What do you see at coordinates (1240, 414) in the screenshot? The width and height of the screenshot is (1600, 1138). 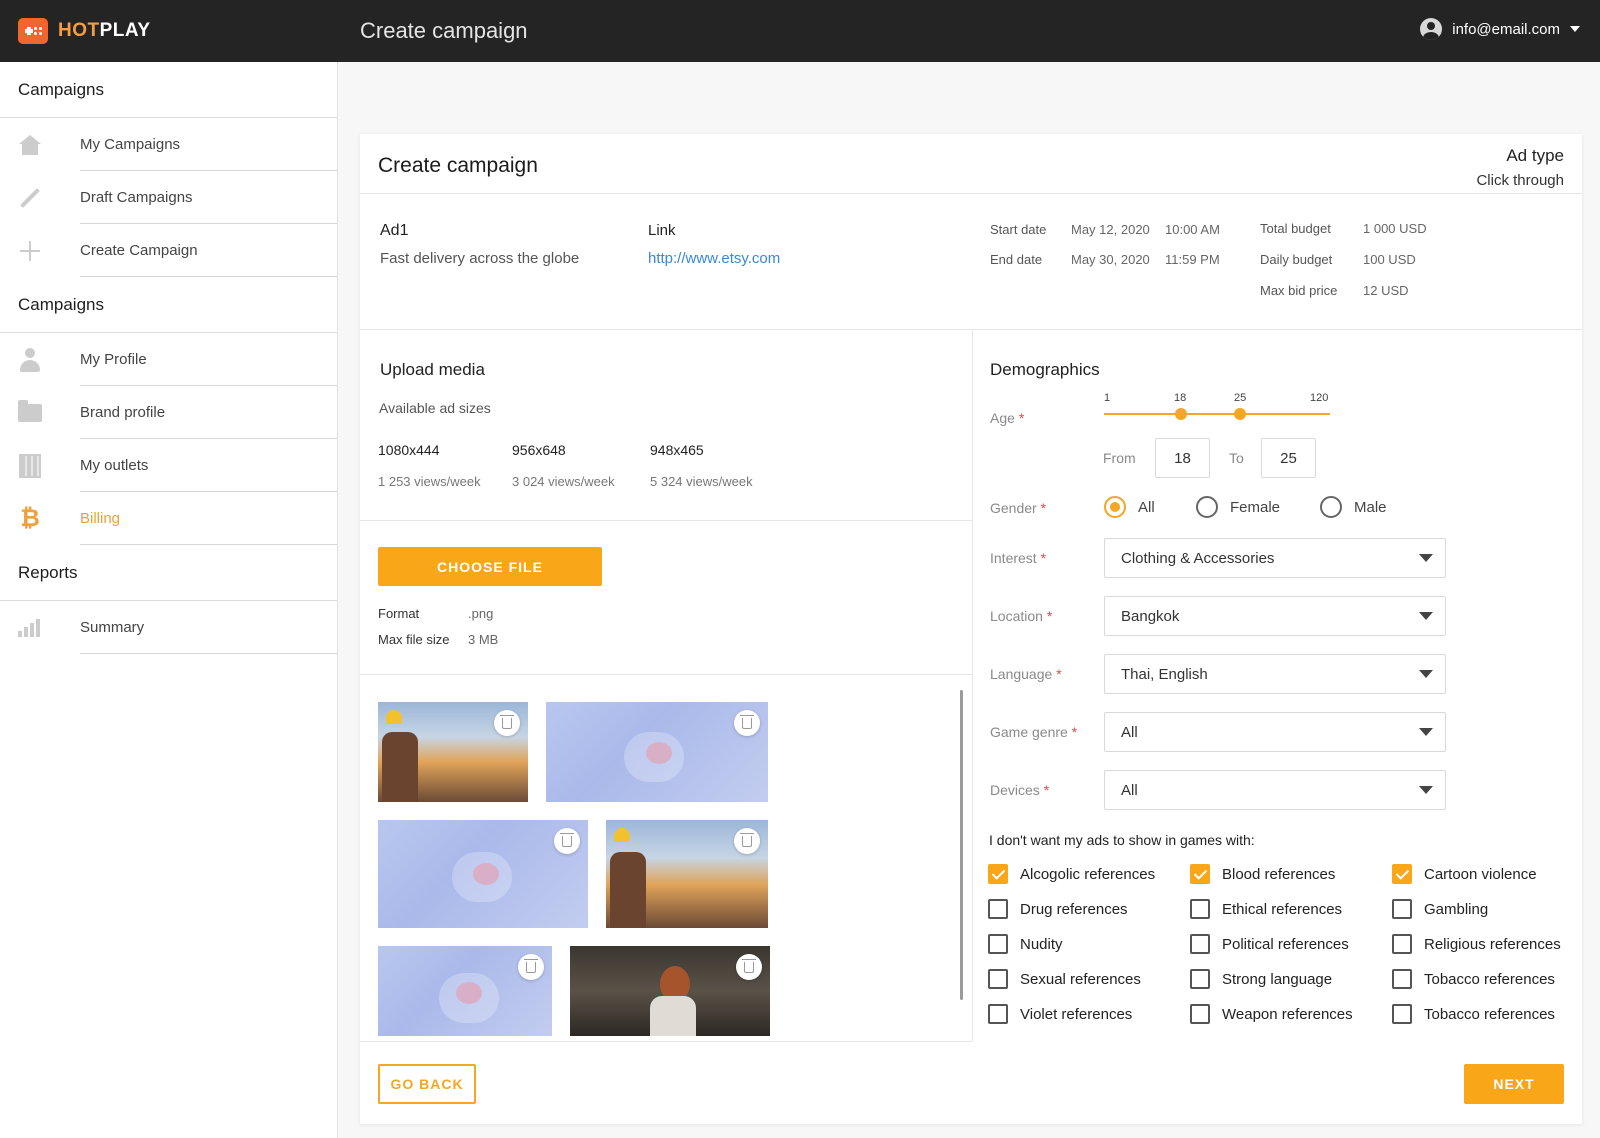 I see `age-slider-to-handle` at bounding box center [1240, 414].